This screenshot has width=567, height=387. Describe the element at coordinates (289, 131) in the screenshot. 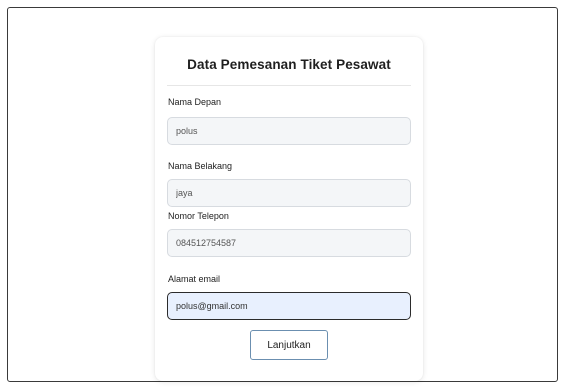

I see `first-name-input` at that location.